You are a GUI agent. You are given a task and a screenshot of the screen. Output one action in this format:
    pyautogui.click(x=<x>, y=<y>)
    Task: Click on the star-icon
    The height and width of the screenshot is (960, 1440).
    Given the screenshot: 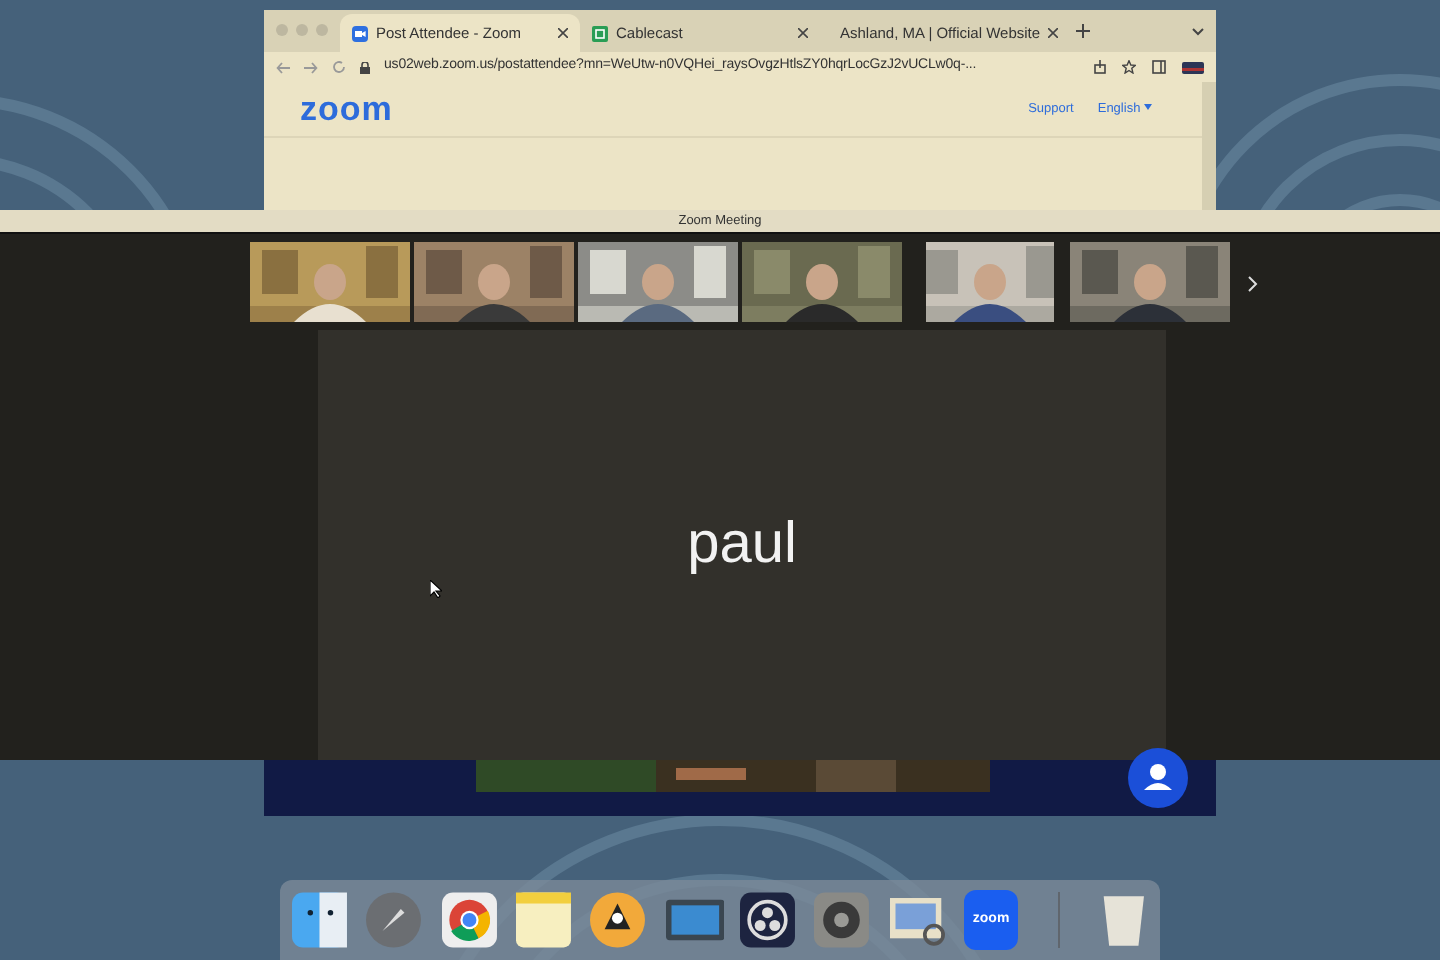 What is the action you would take?
    pyautogui.click(x=1129, y=67)
    